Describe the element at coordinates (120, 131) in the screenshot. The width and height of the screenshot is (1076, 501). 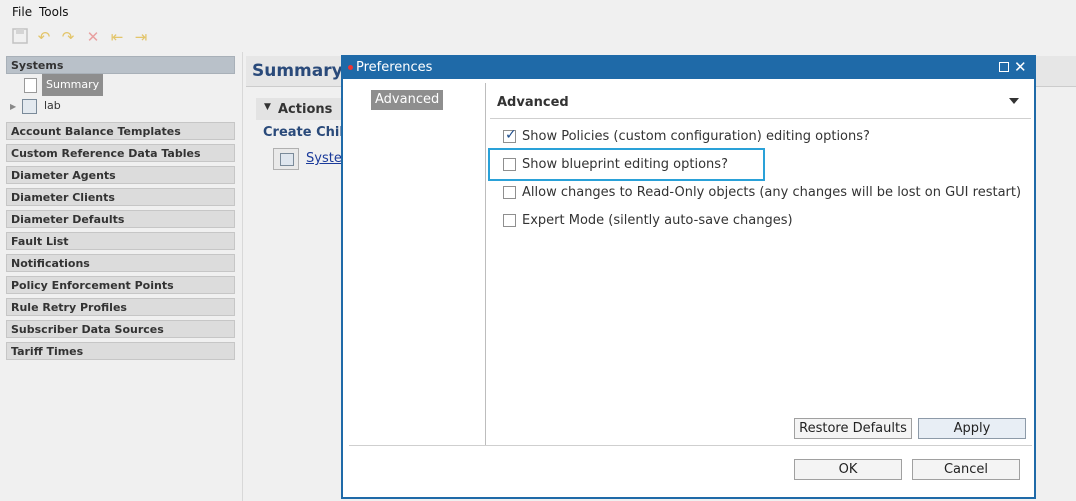
I see `nav-item-account-balance-templates: Account Balance Templates` at that location.